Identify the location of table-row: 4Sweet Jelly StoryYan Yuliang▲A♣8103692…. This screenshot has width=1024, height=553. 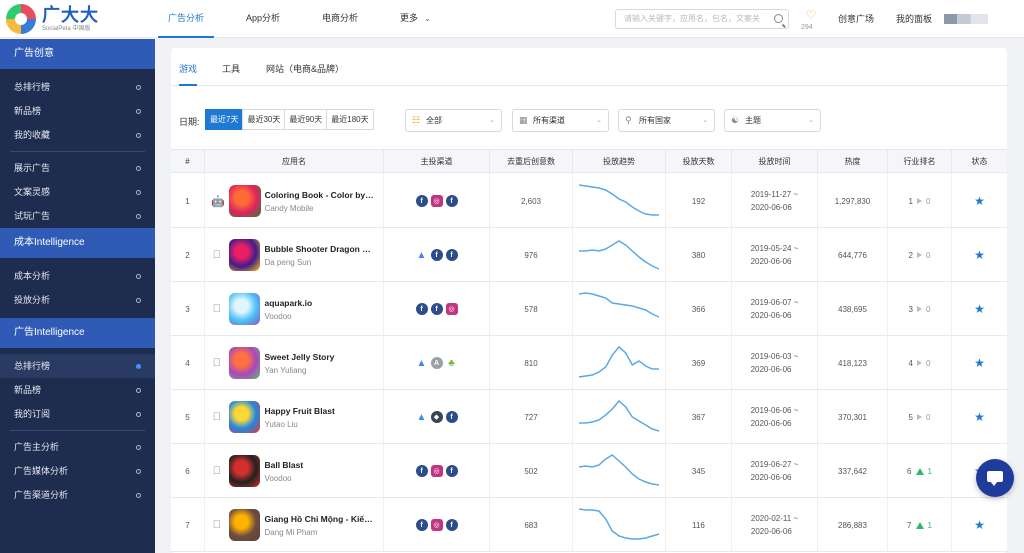
(589, 363).